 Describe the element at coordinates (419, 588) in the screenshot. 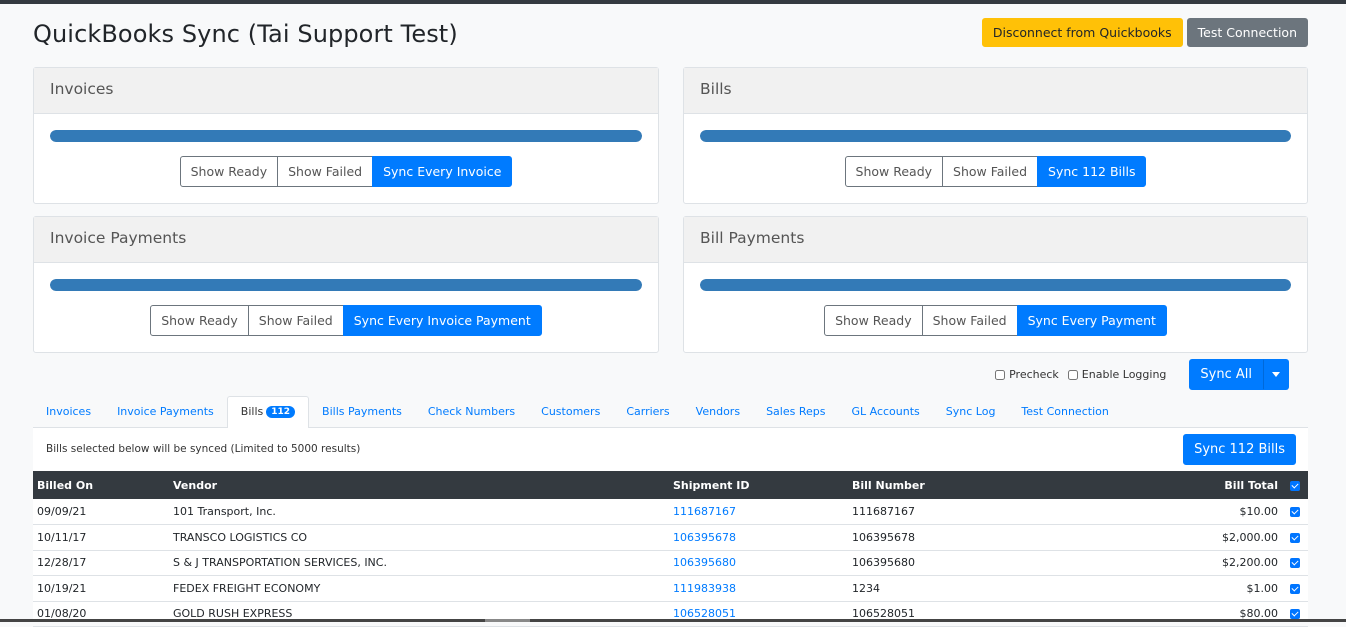

I see `vendor-cell: FEDEX FREIGHT ECONOMY` at that location.